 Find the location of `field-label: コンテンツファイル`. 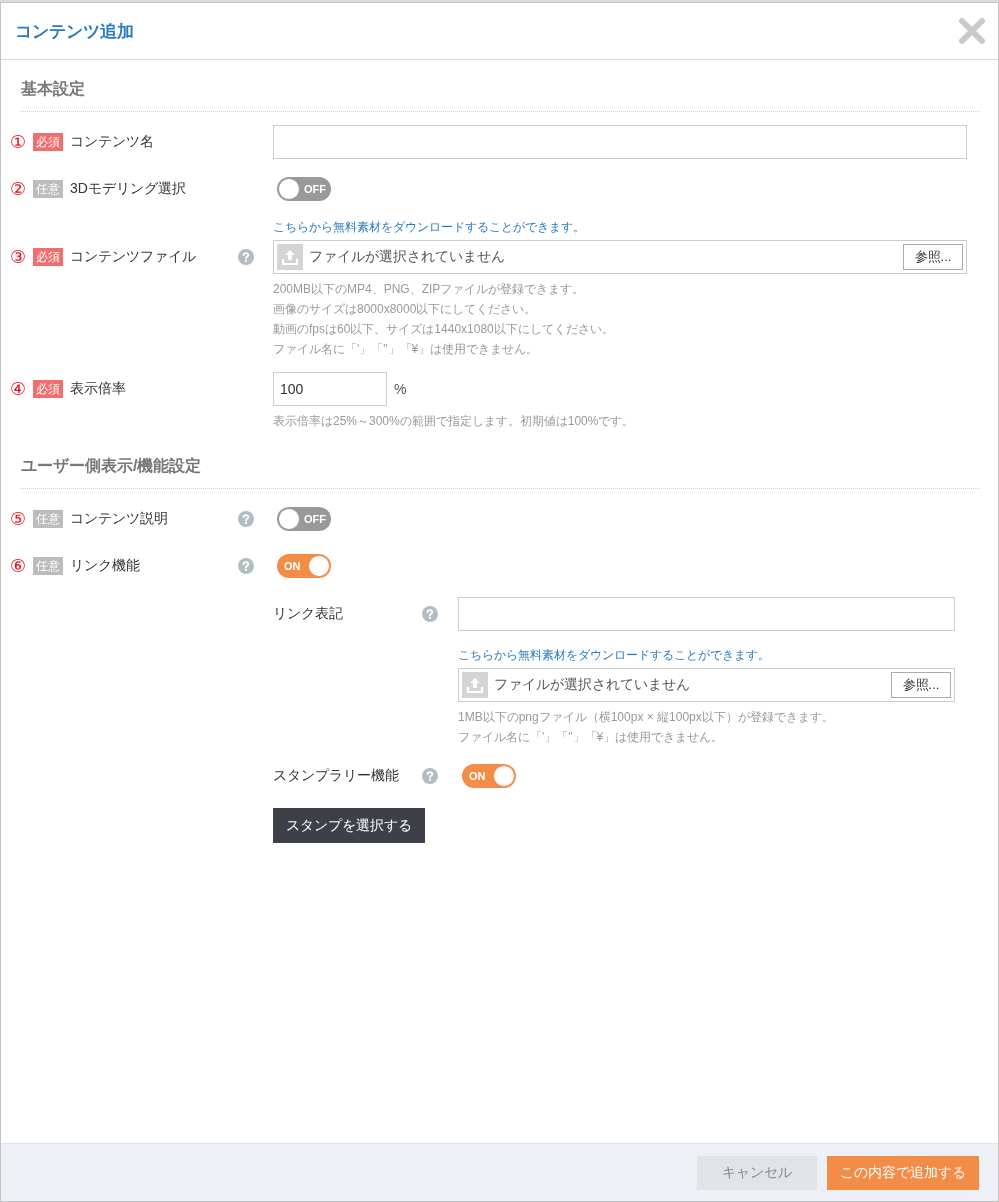

field-label: コンテンツファイル is located at coordinates (133, 257).